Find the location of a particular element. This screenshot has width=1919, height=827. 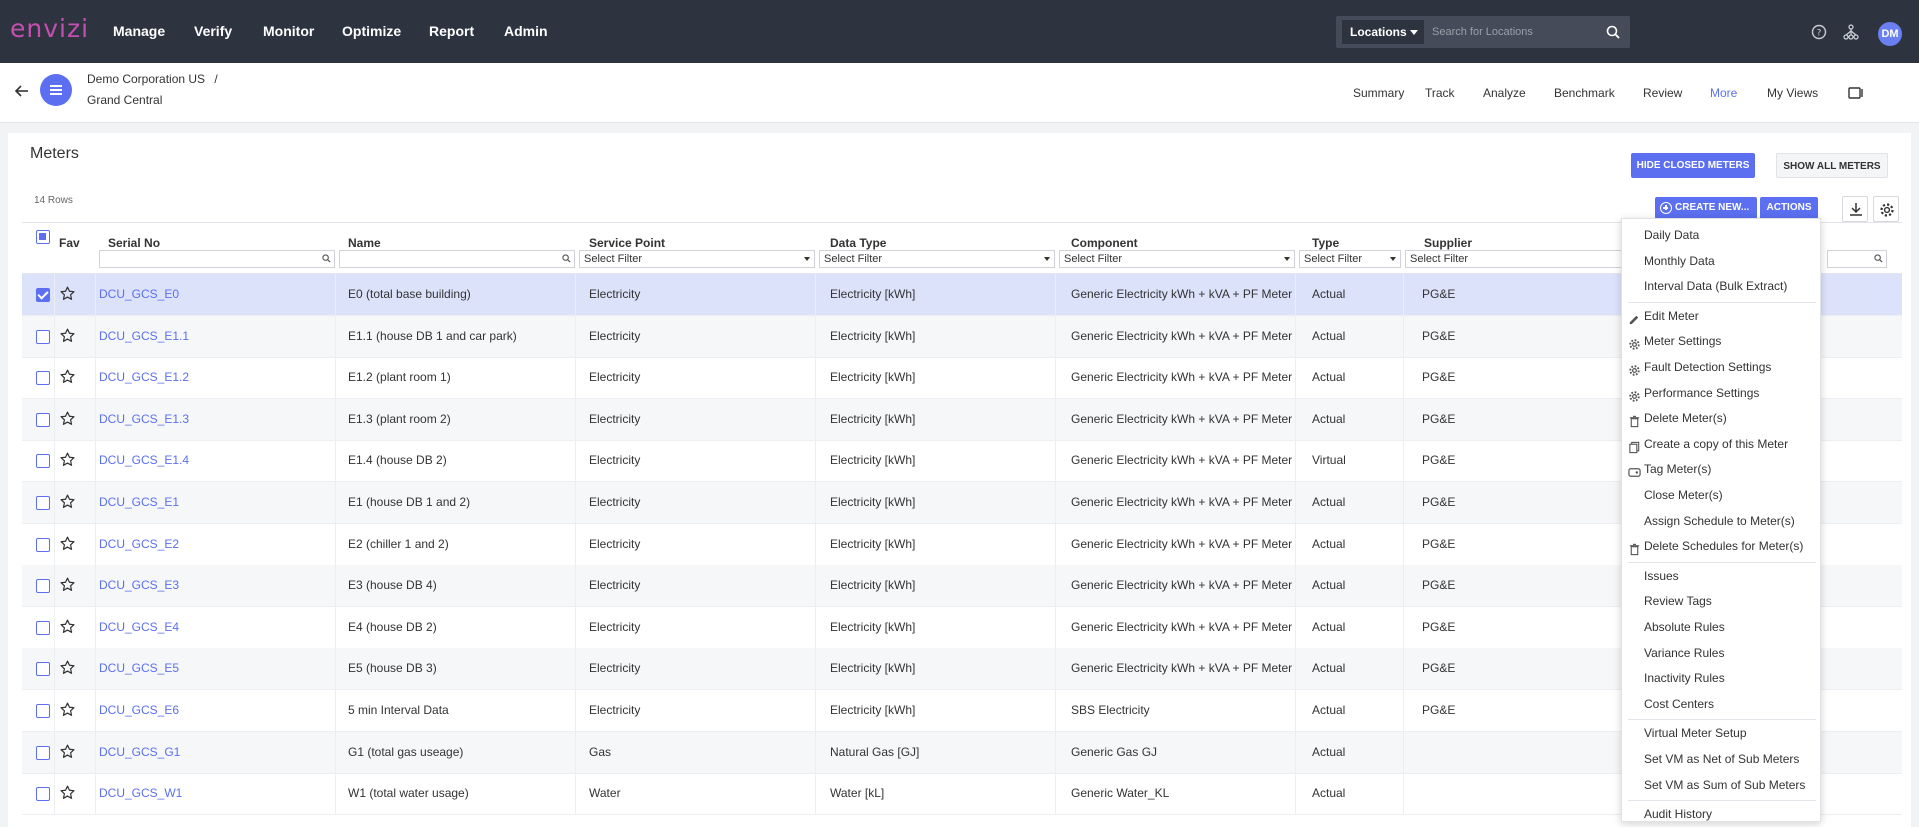

help-icon: ? is located at coordinates (1819, 32).